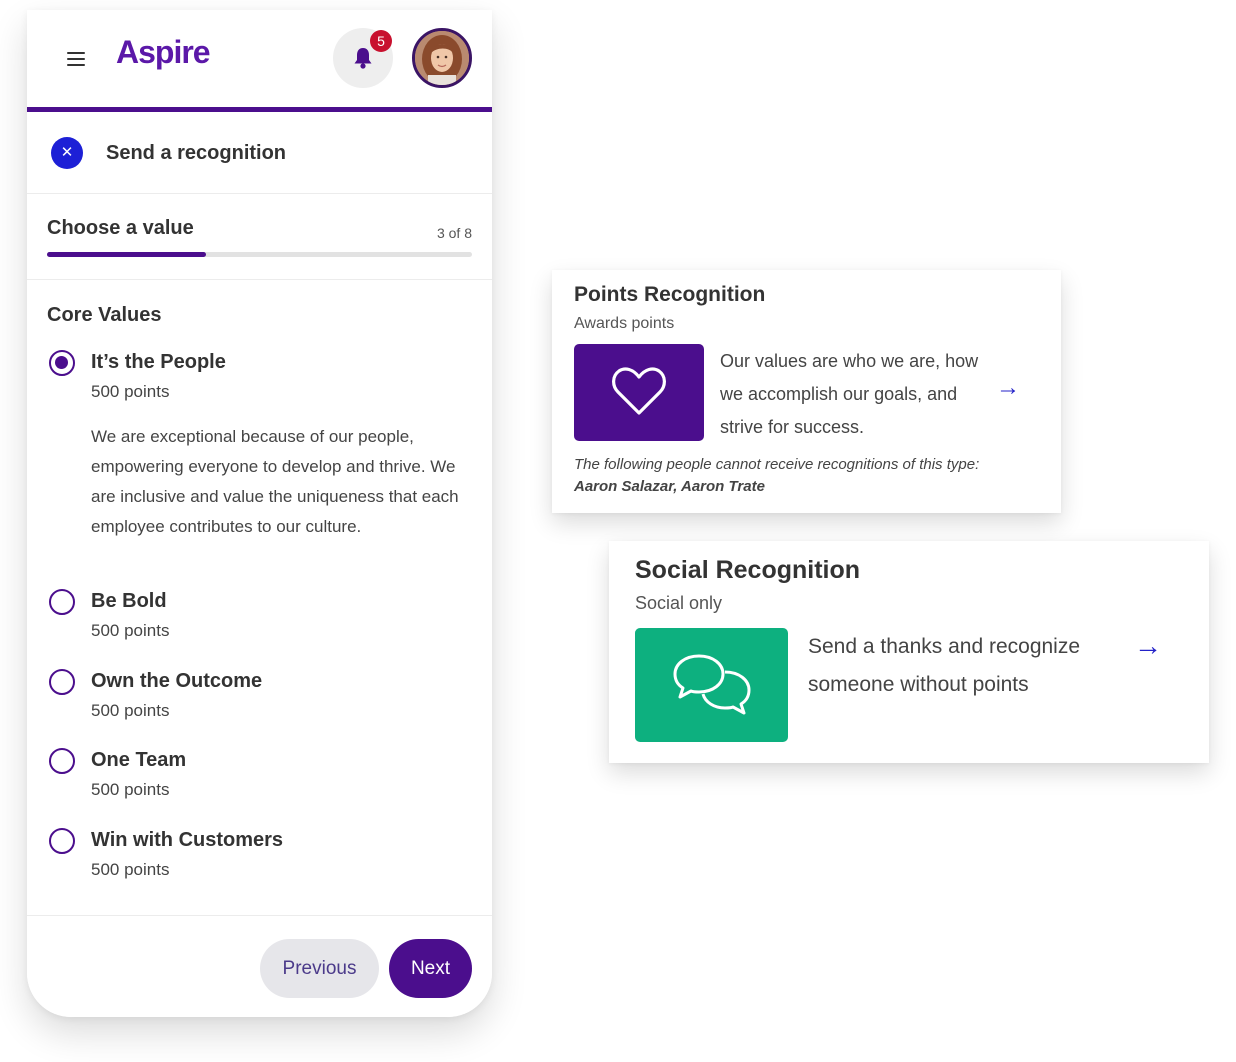 This screenshot has width=1236, height=1062. I want to click on value-radio-selected, so click(62, 363).